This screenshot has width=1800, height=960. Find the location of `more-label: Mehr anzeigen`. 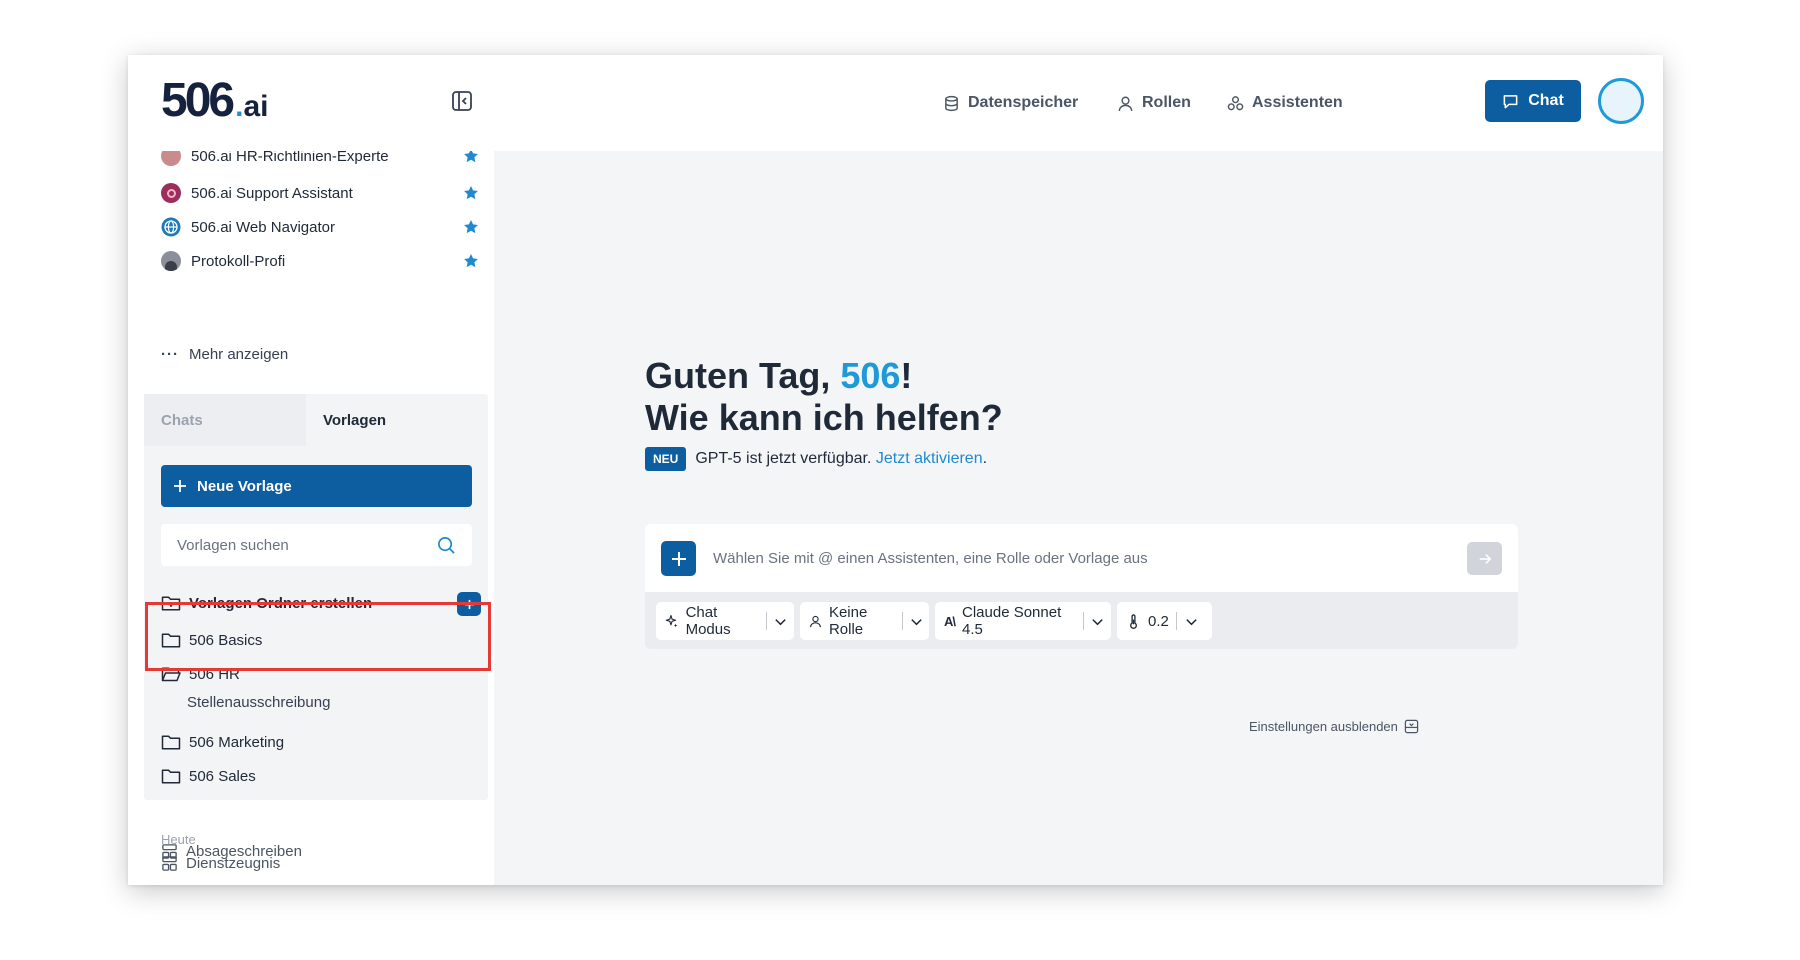

more-label: Mehr anzeigen is located at coordinates (239, 354).